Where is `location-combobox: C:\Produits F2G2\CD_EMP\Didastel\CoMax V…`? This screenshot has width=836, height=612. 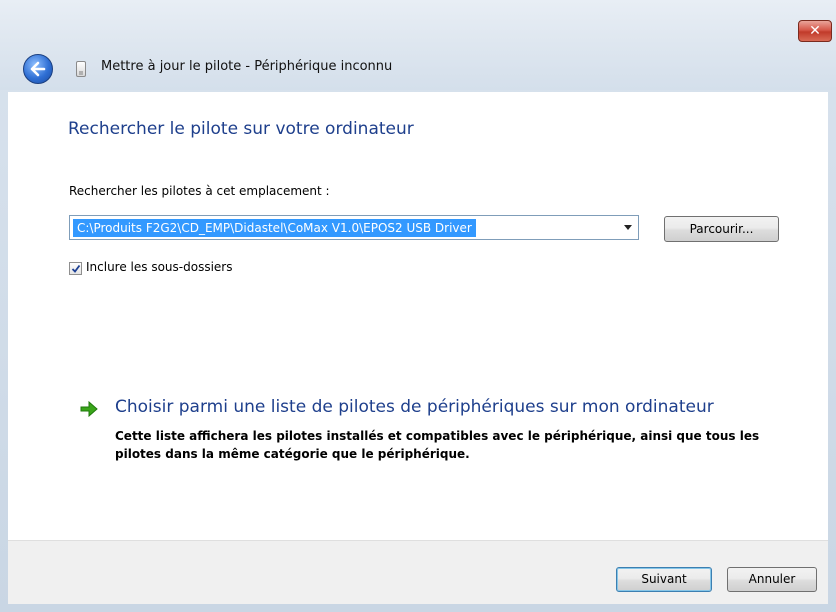
location-combobox: C:\Produits F2G2\CD_EMP\Didastel\CoMax V… is located at coordinates (354, 227).